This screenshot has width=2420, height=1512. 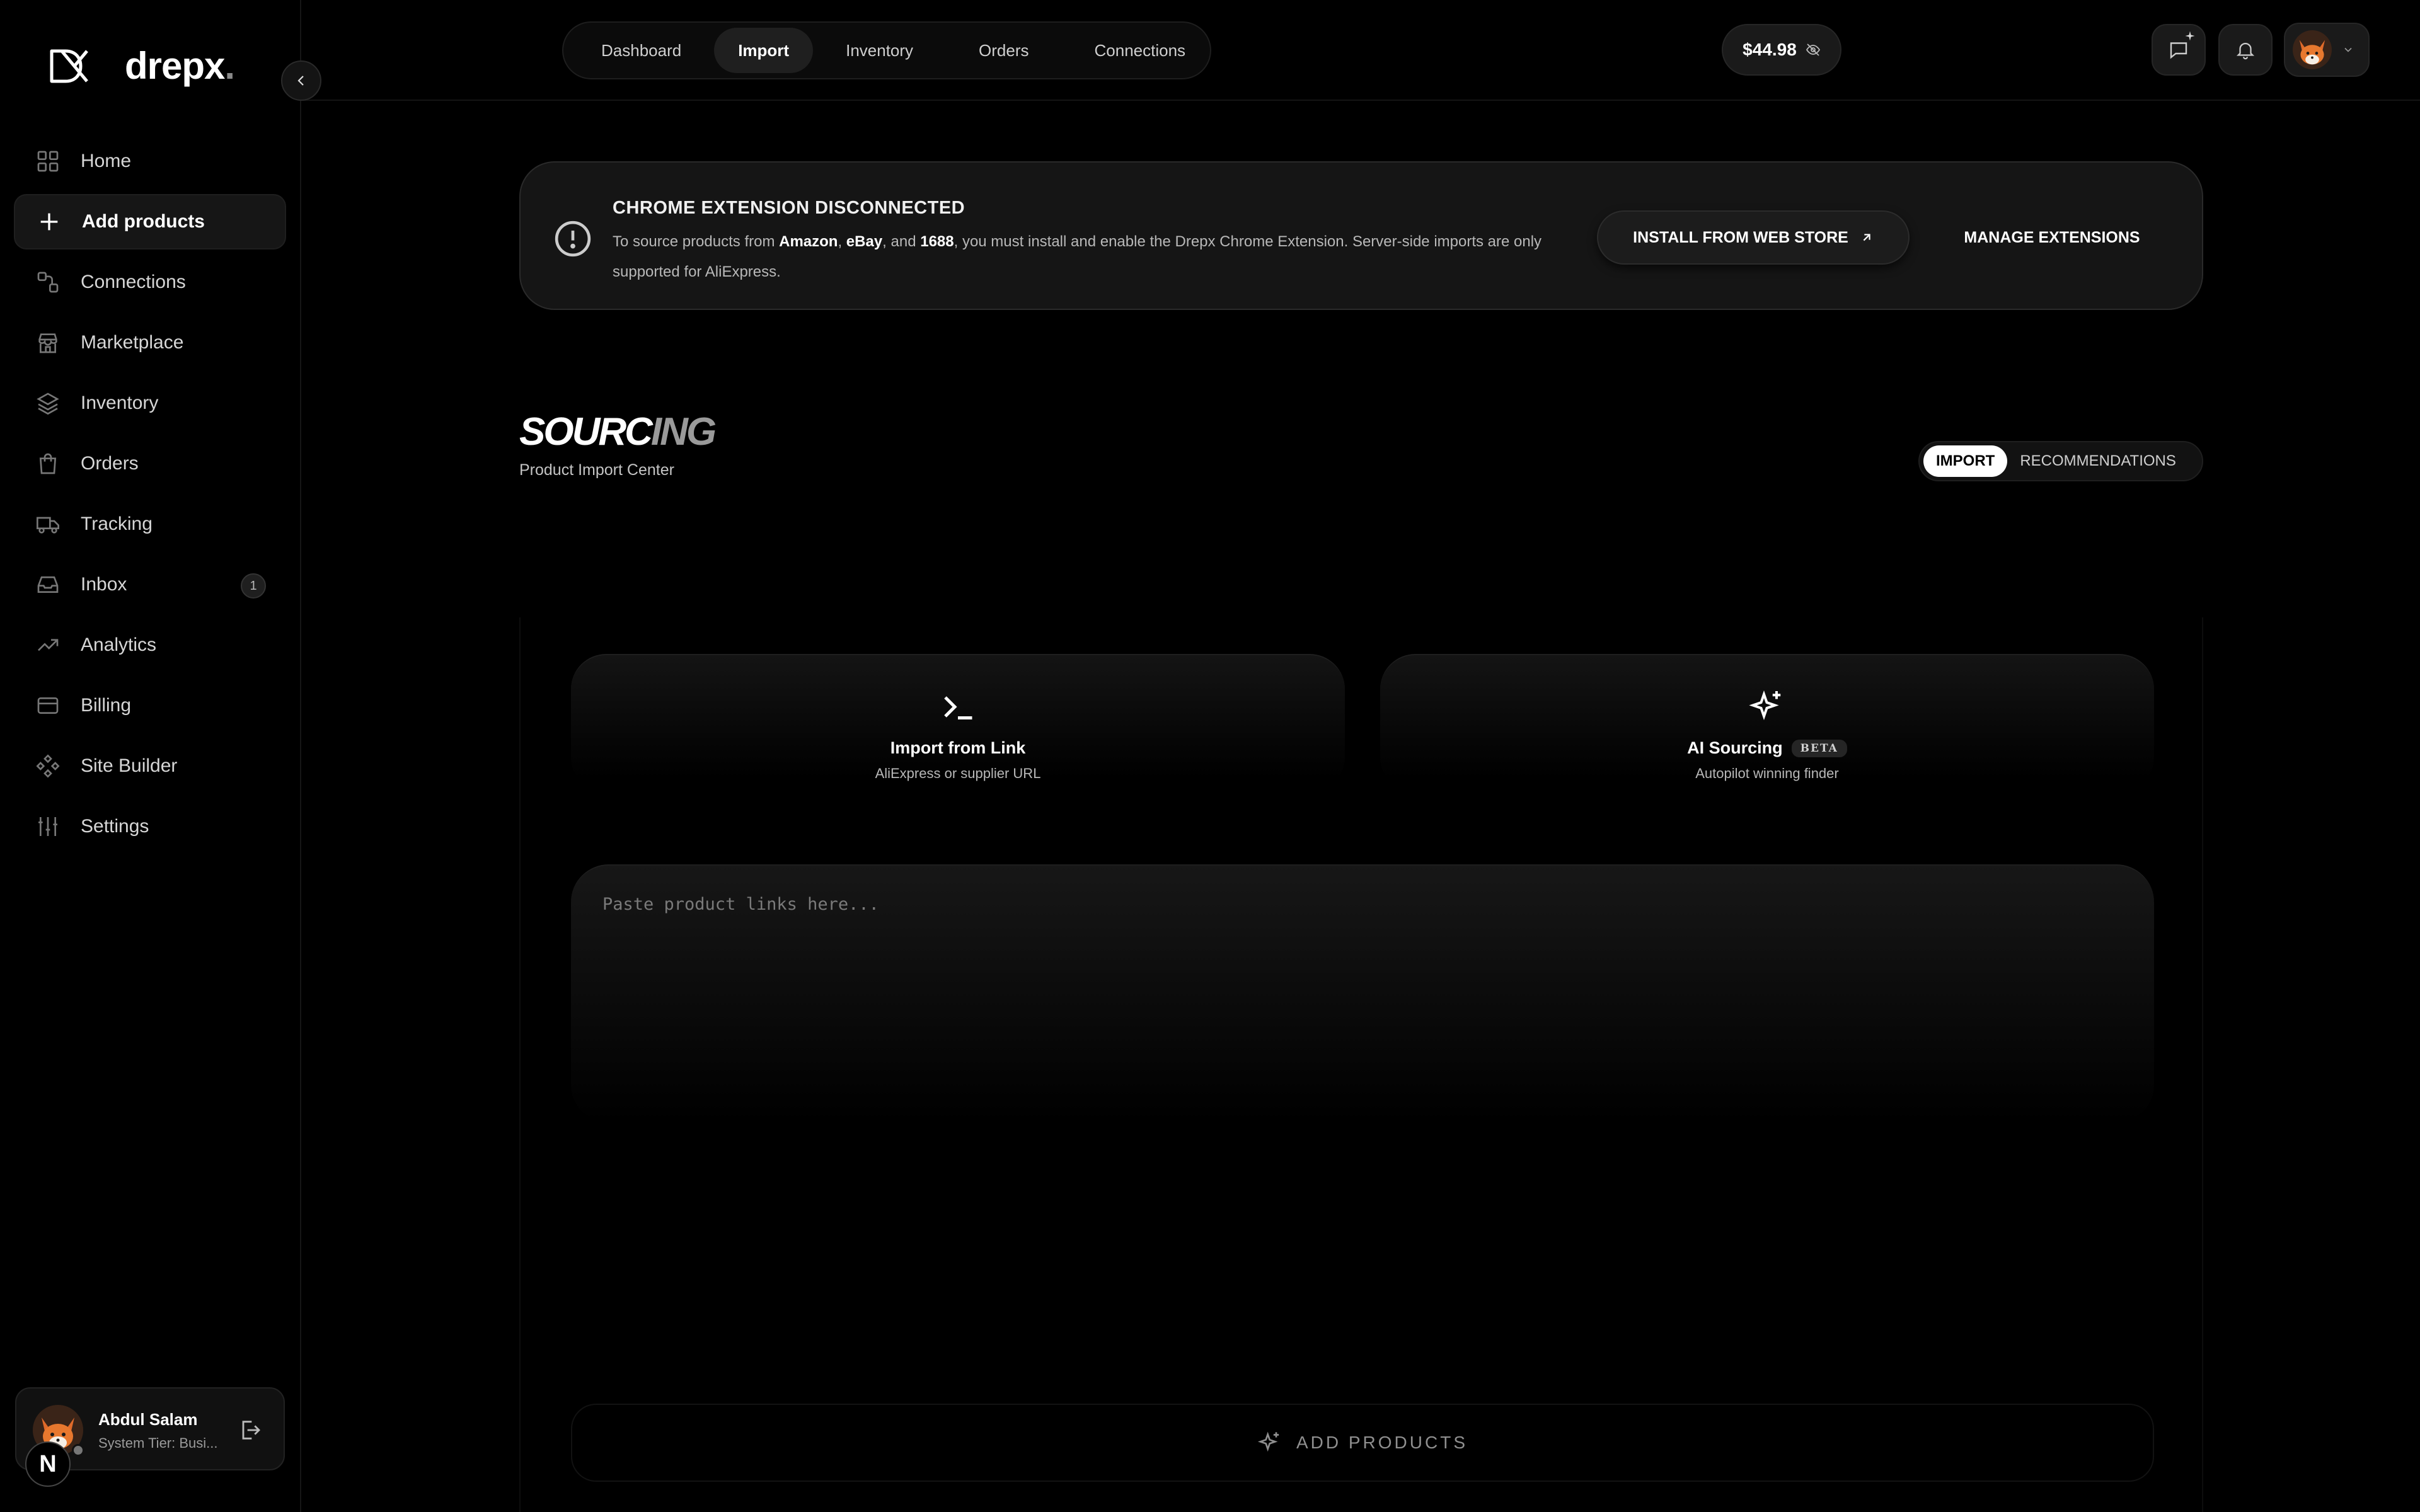 What do you see at coordinates (48, 525) in the screenshot?
I see `truck-icon` at bounding box center [48, 525].